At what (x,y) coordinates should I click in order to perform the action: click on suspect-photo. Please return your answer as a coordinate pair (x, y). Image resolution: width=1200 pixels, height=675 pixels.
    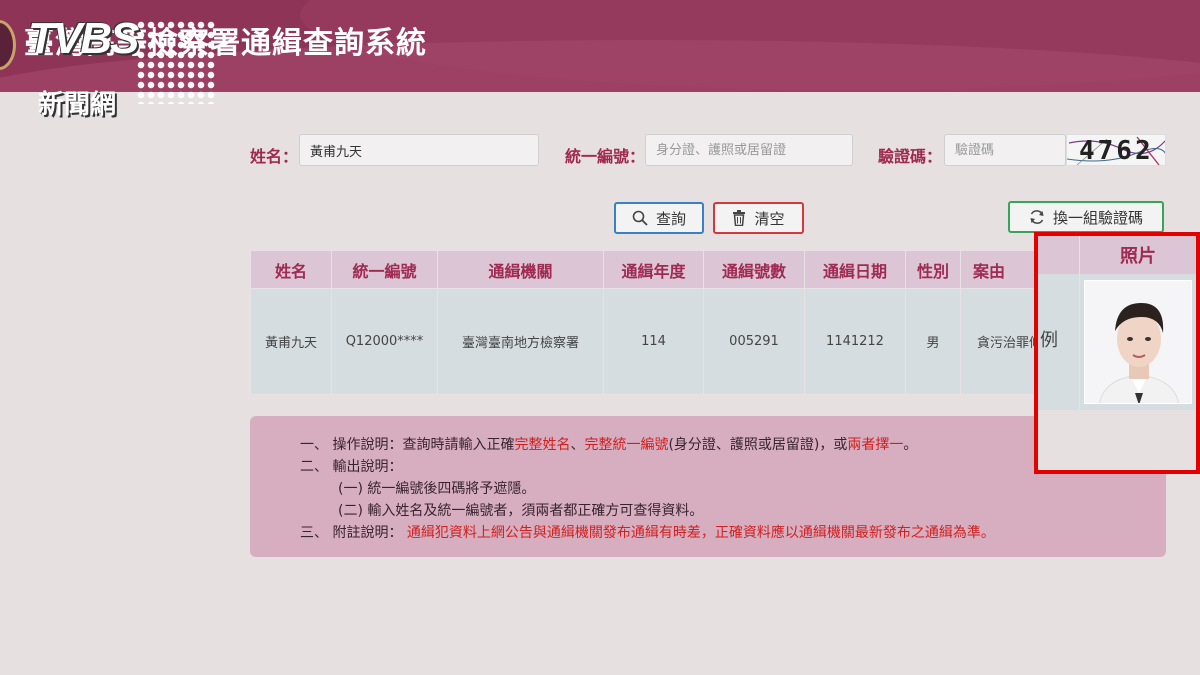
    Looking at the image, I should click on (1138, 342).